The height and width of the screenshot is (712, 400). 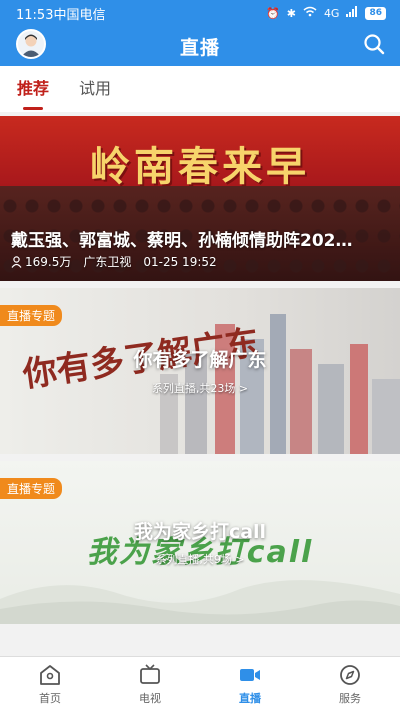 I want to click on bottom-nav: 首页 电视 直播 服务, so click(x=200, y=684).